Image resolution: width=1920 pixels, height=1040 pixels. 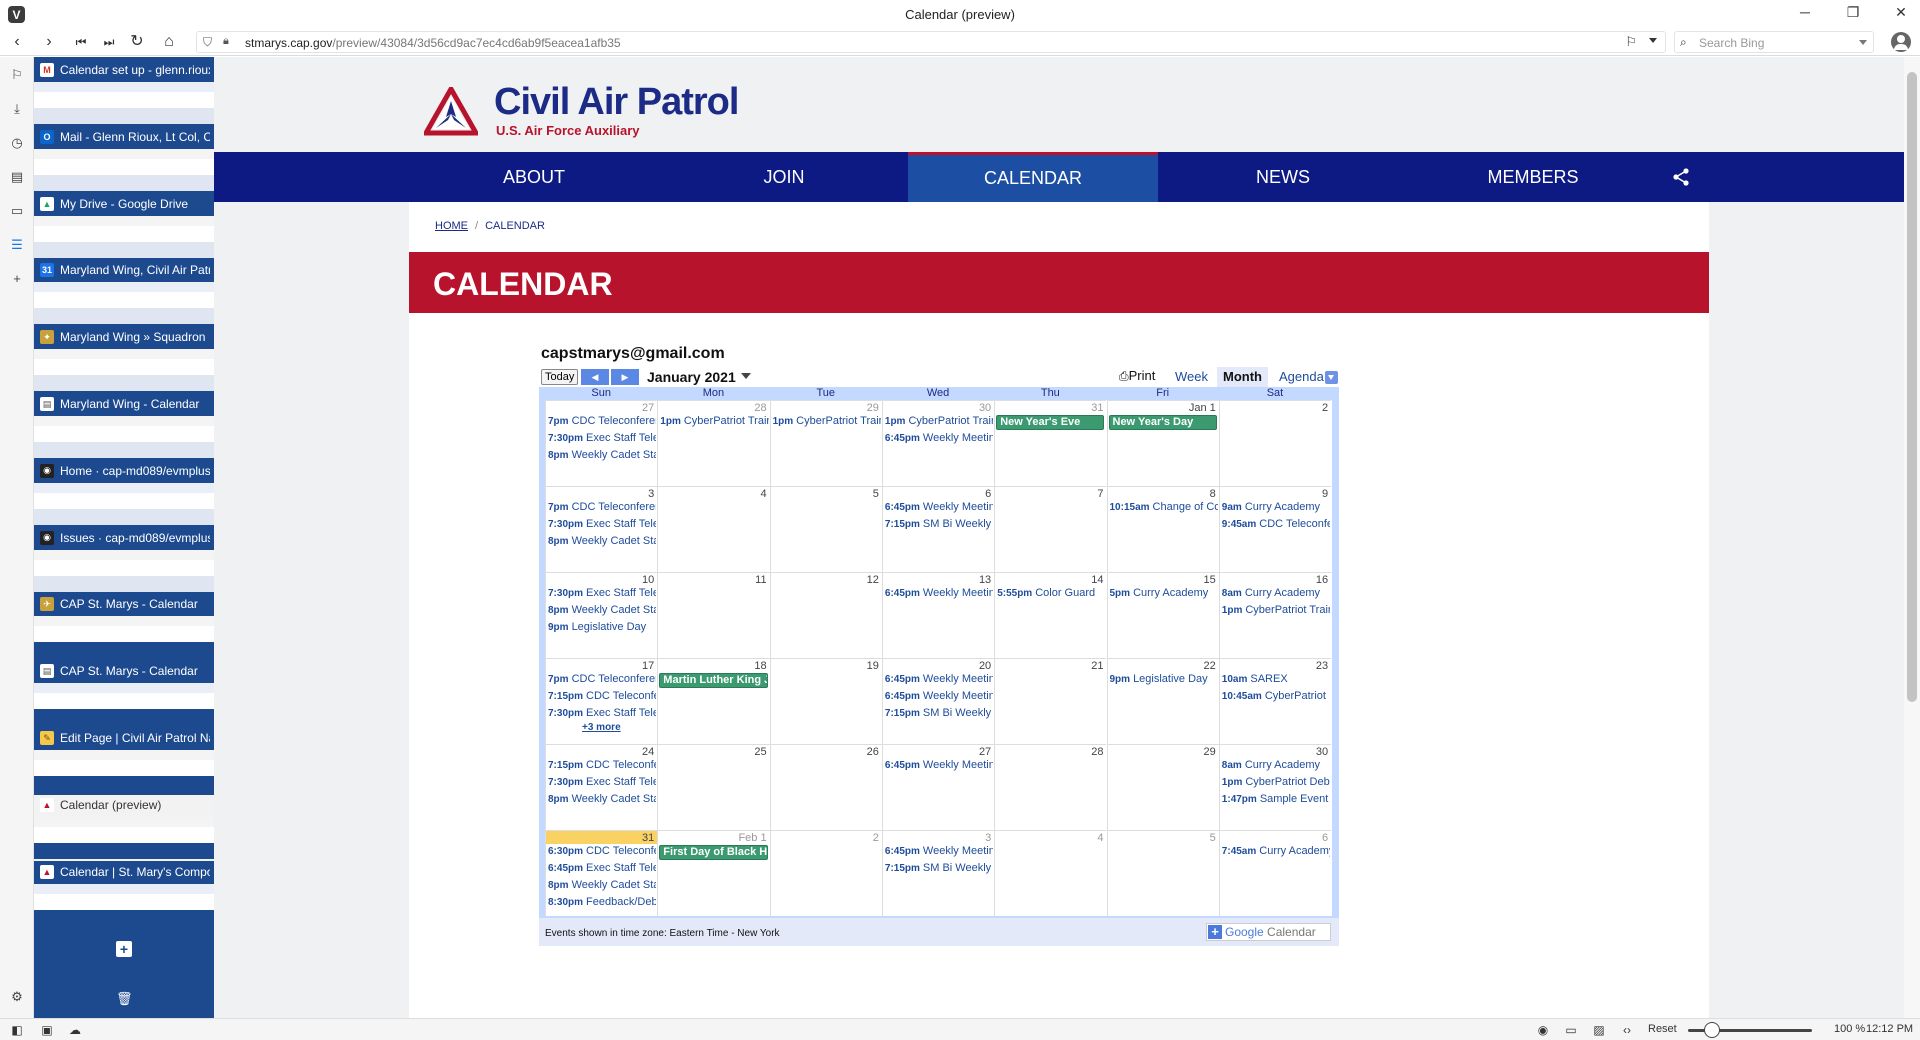 I want to click on calendar-event: 8am Curry Academy, so click(x=1276, y=593).